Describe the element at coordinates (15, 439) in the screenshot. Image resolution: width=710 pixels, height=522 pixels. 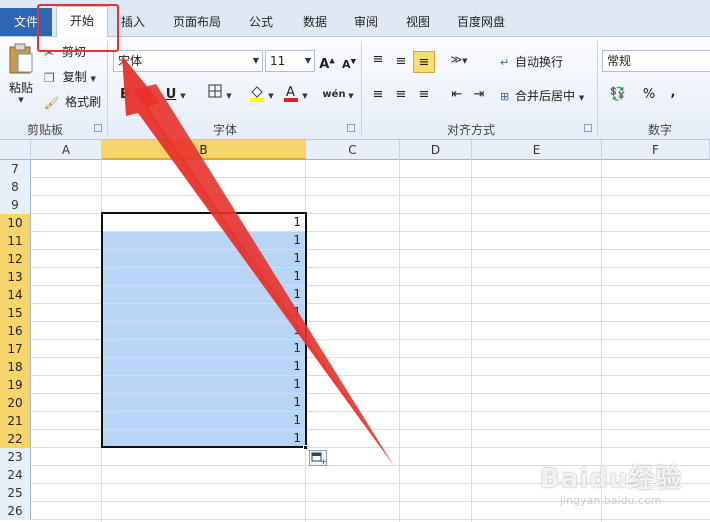
I see `row-header: 22` at that location.